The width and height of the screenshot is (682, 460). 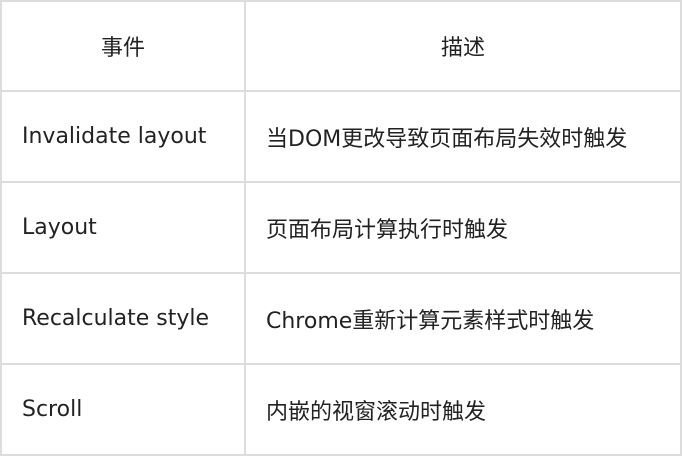 I want to click on header-event: 事件, so click(x=123, y=46).